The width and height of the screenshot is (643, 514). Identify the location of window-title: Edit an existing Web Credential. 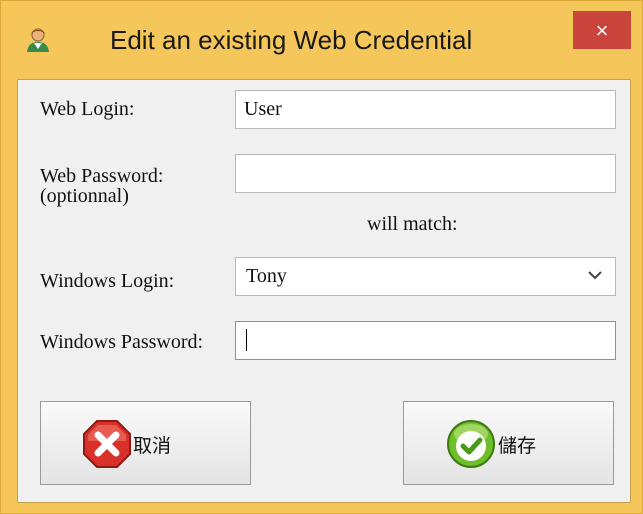
(291, 40).